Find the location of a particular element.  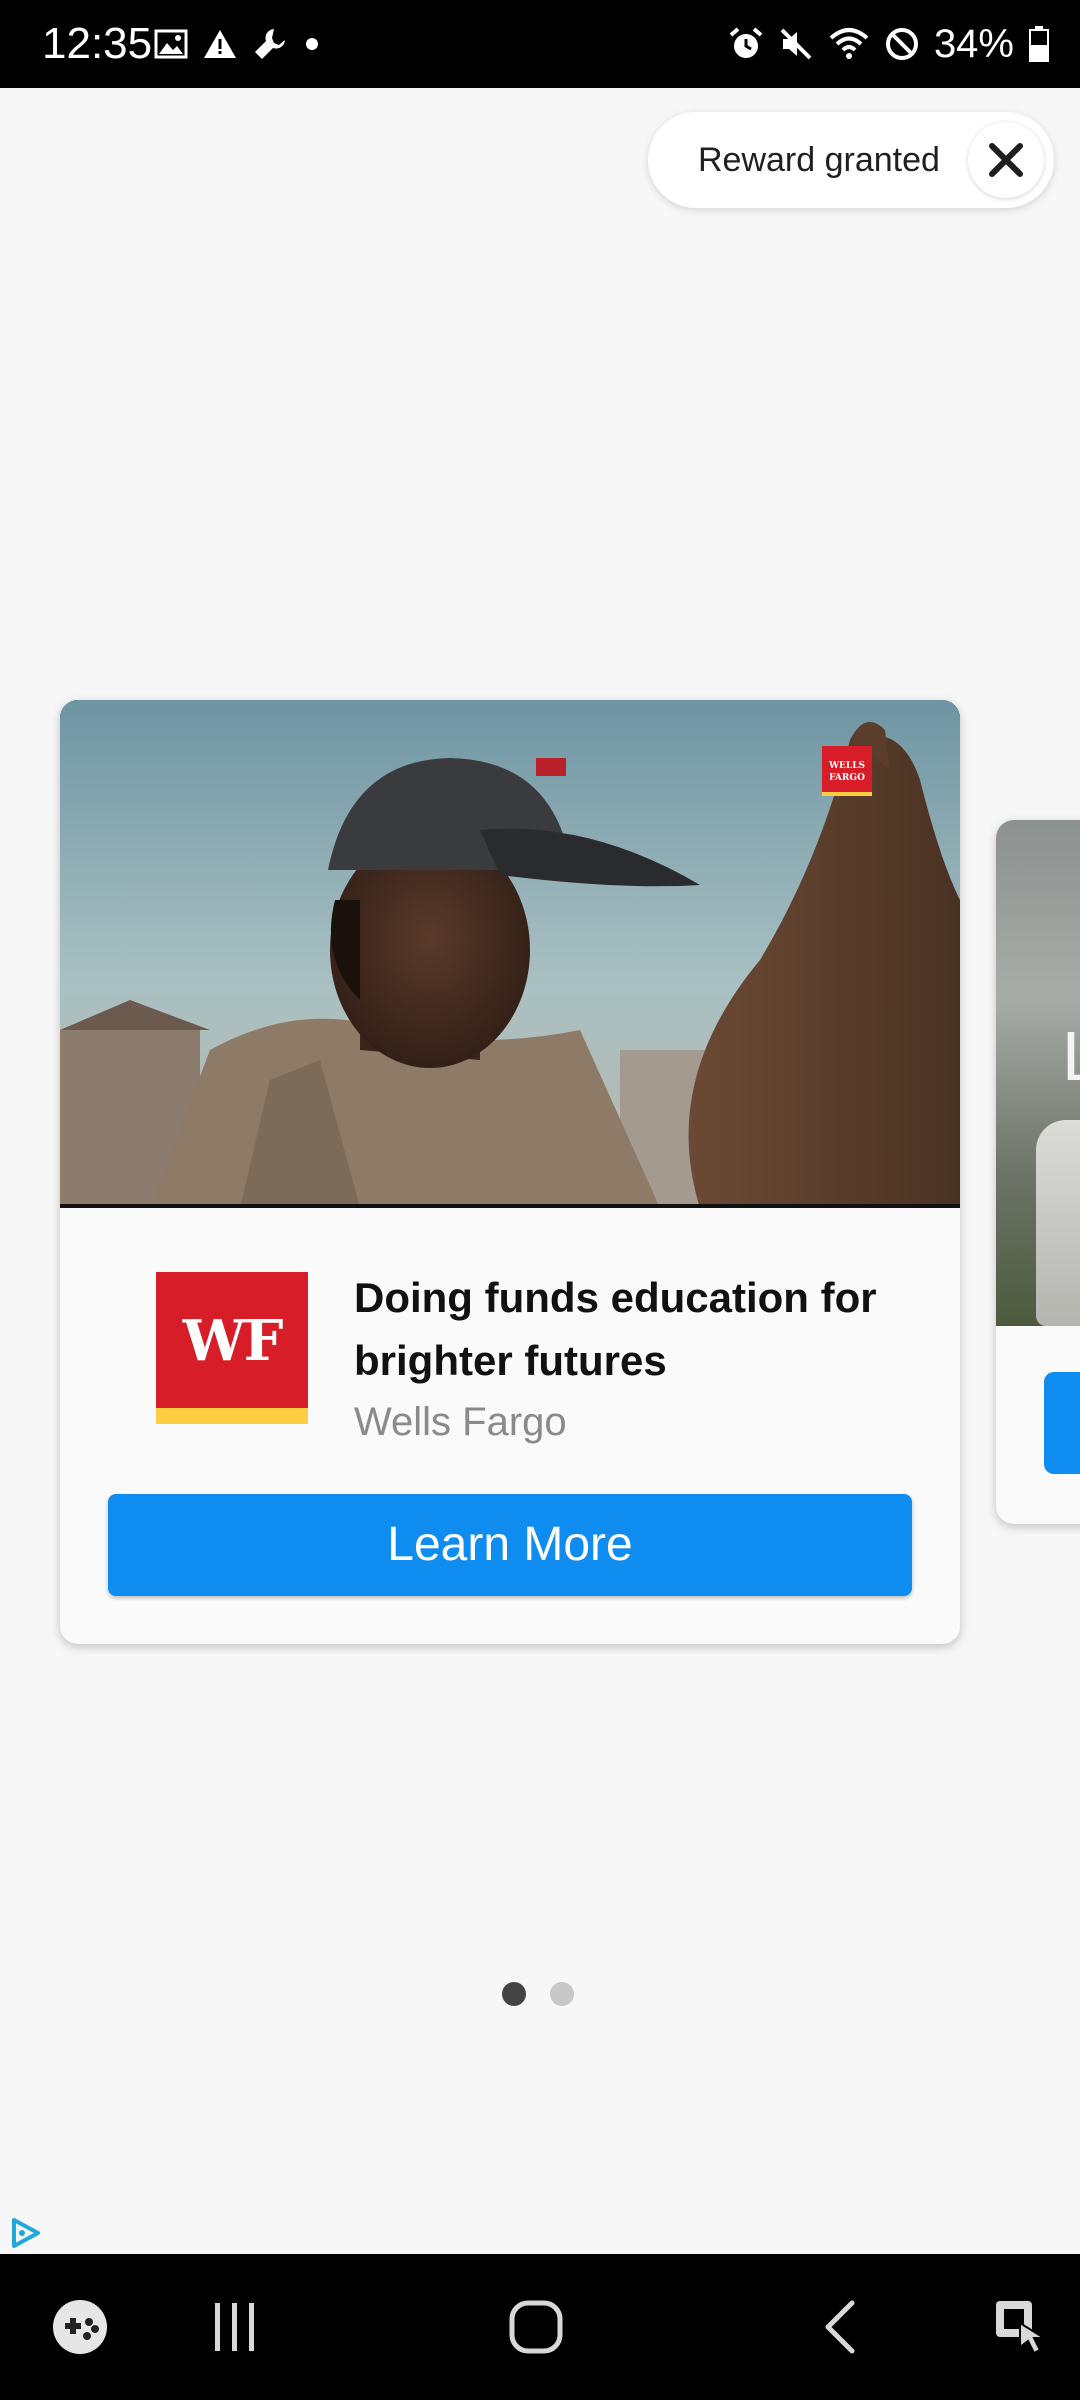

close-icon is located at coordinates (1006, 160).